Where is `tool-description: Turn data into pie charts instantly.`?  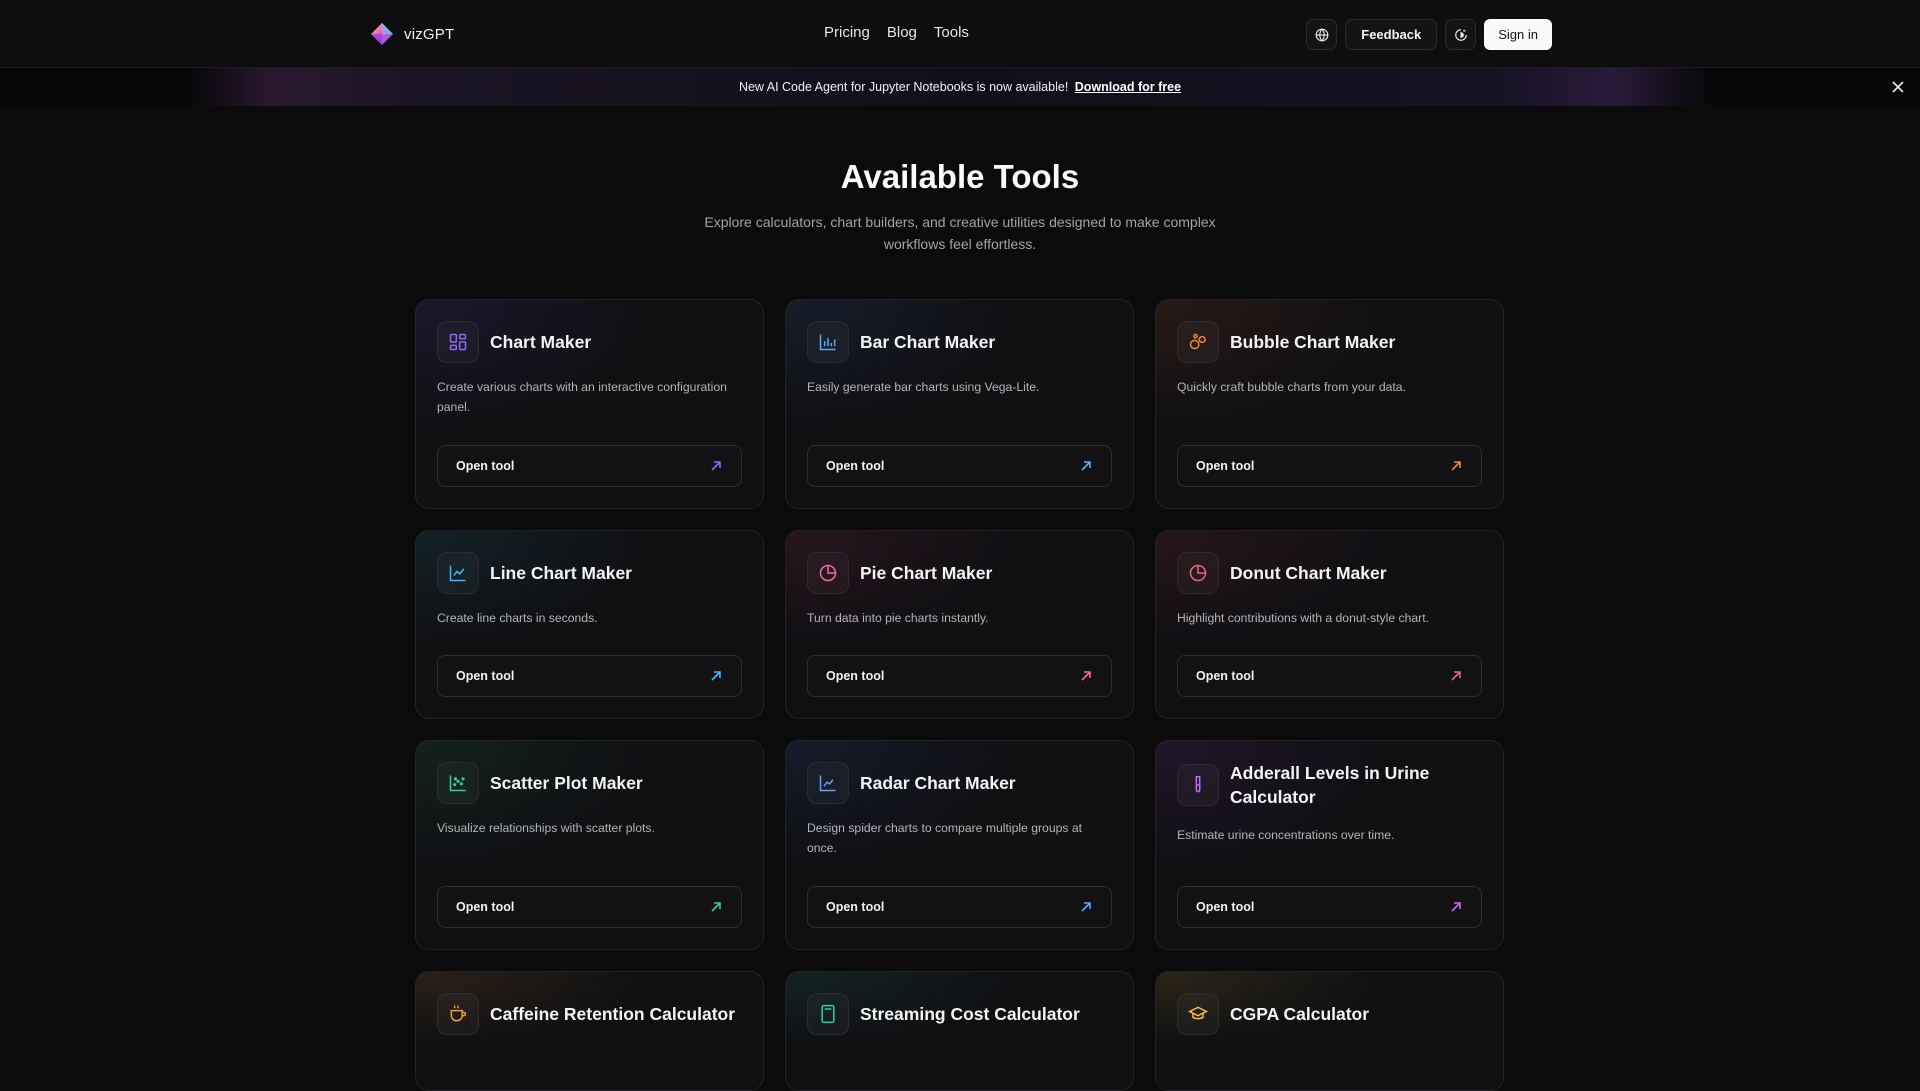 tool-description: Turn data into pie charts instantly. is located at coordinates (898, 618).